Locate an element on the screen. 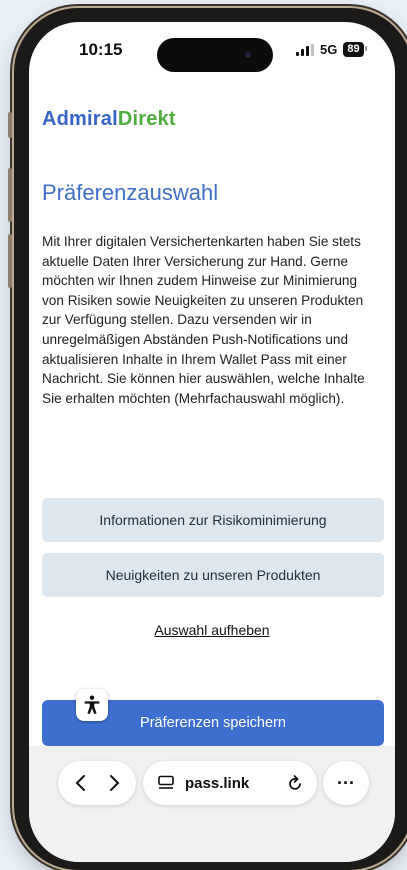 This screenshot has height=870, width=407. network-label: 5G is located at coordinates (329, 49).